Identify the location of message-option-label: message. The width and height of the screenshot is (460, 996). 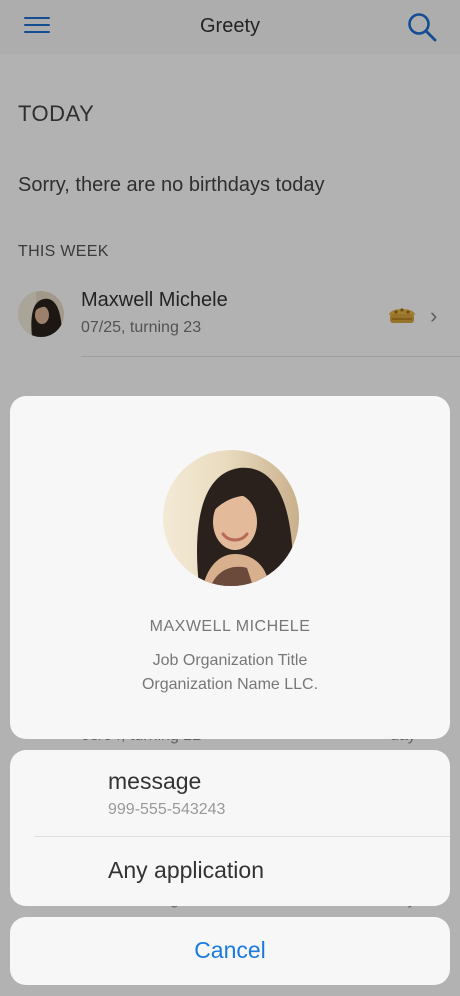
(155, 781).